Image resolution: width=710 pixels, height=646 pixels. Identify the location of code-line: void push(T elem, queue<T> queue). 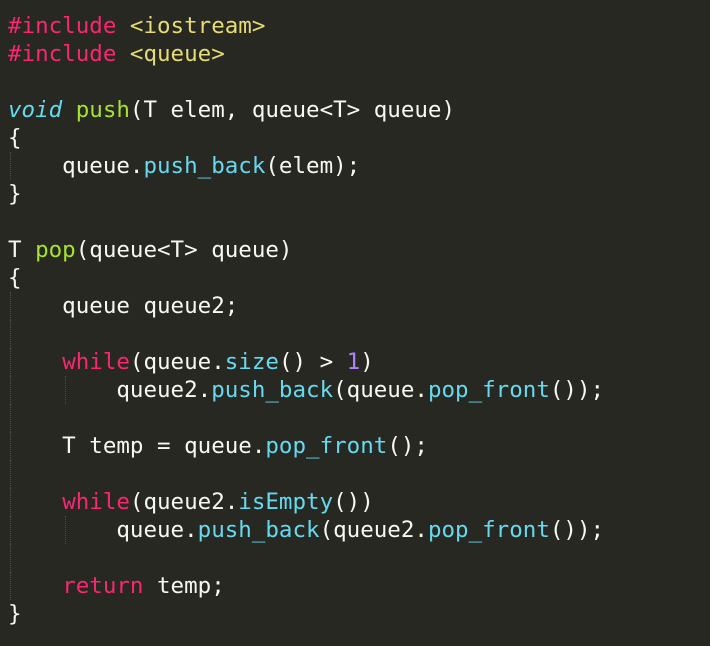
(306, 110).